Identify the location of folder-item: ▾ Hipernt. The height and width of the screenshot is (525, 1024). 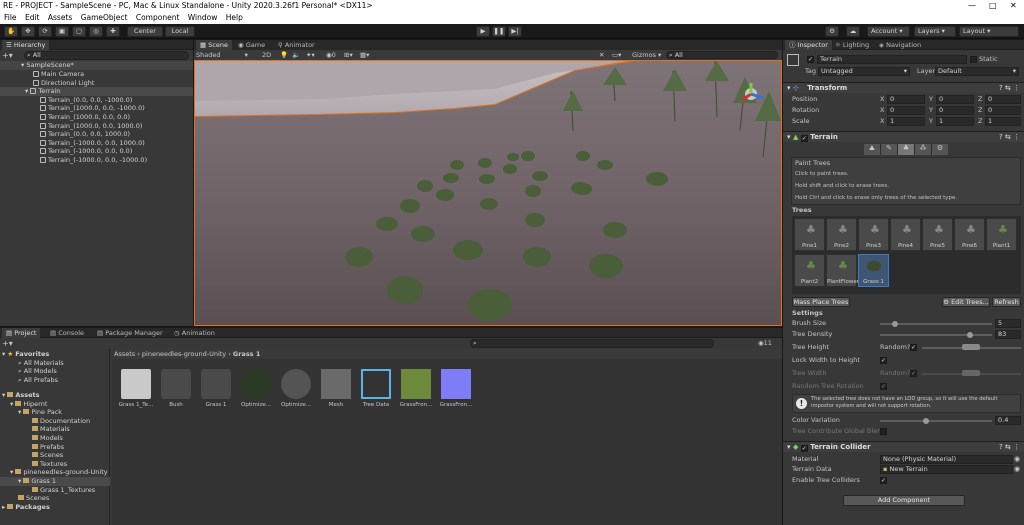
(28, 404).